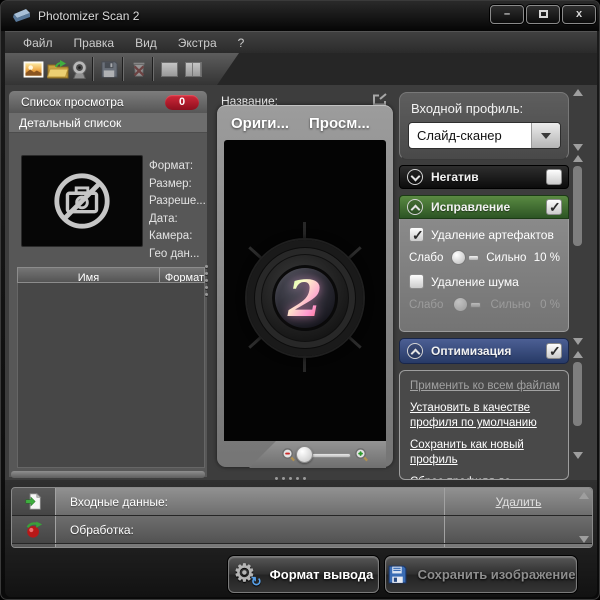 This screenshot has width=600, height=600. Describe the element at coordinates (197, 43) in the screenshot. I see `menu-extra: Экстра` at that location.